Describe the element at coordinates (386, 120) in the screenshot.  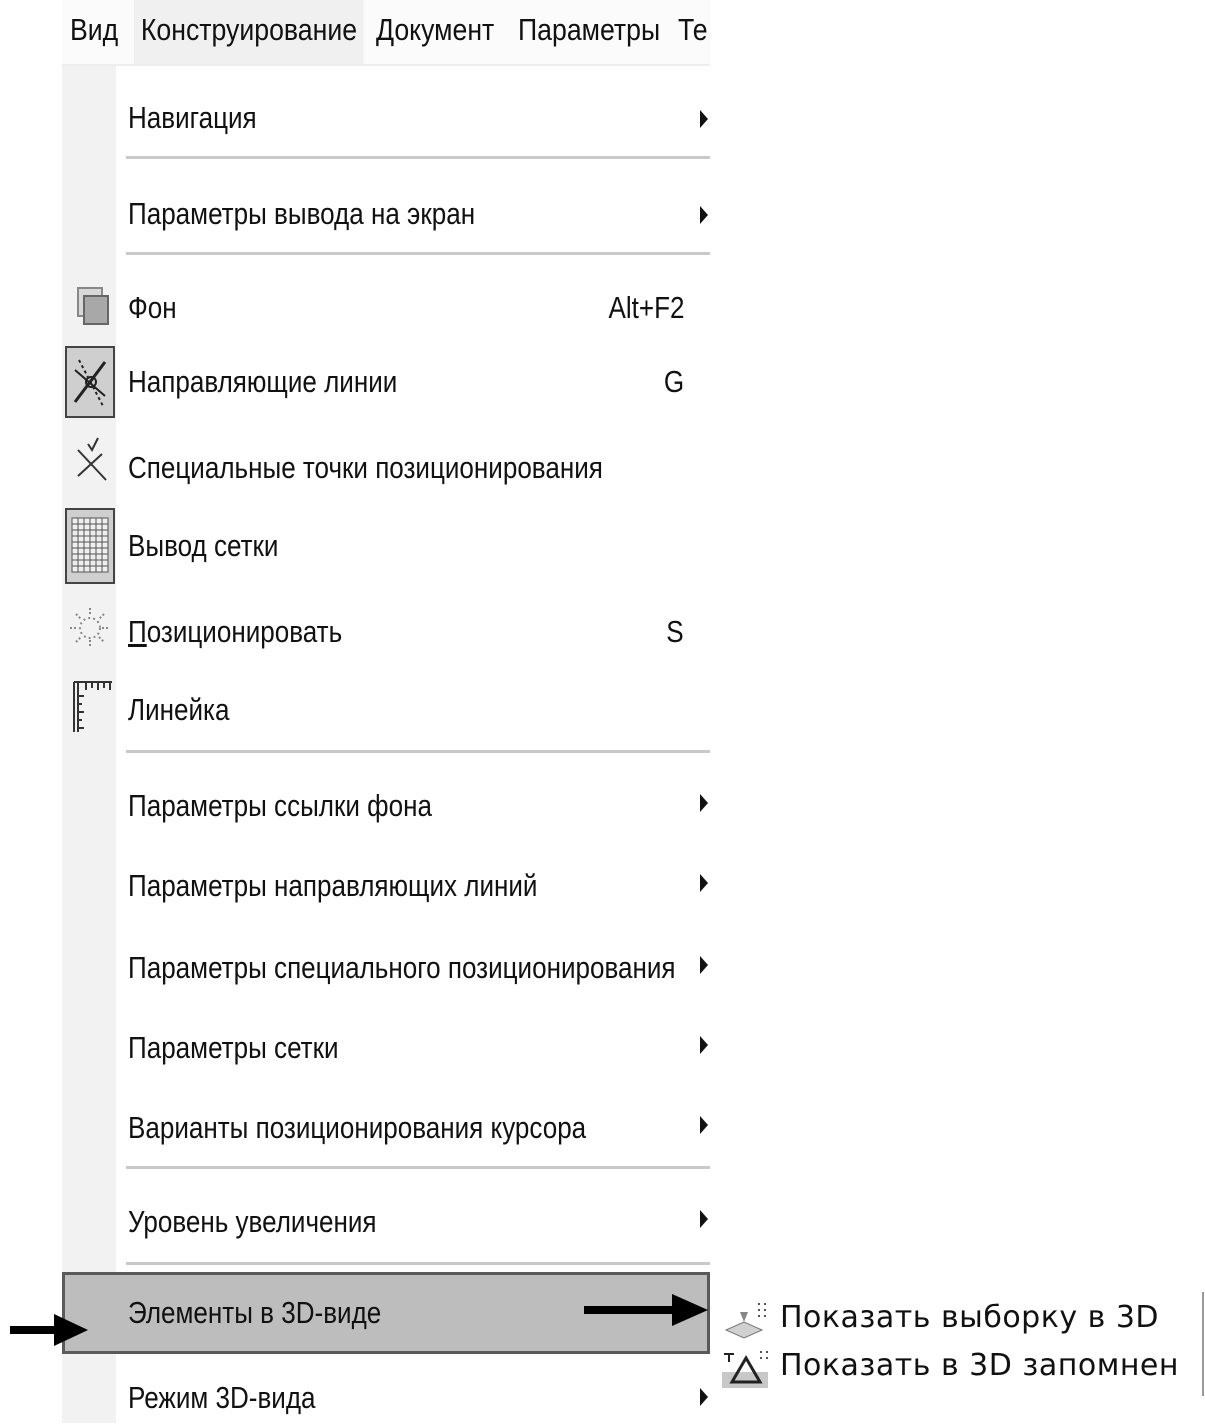
I see `menu-item-navigation: Навигация` at that location.